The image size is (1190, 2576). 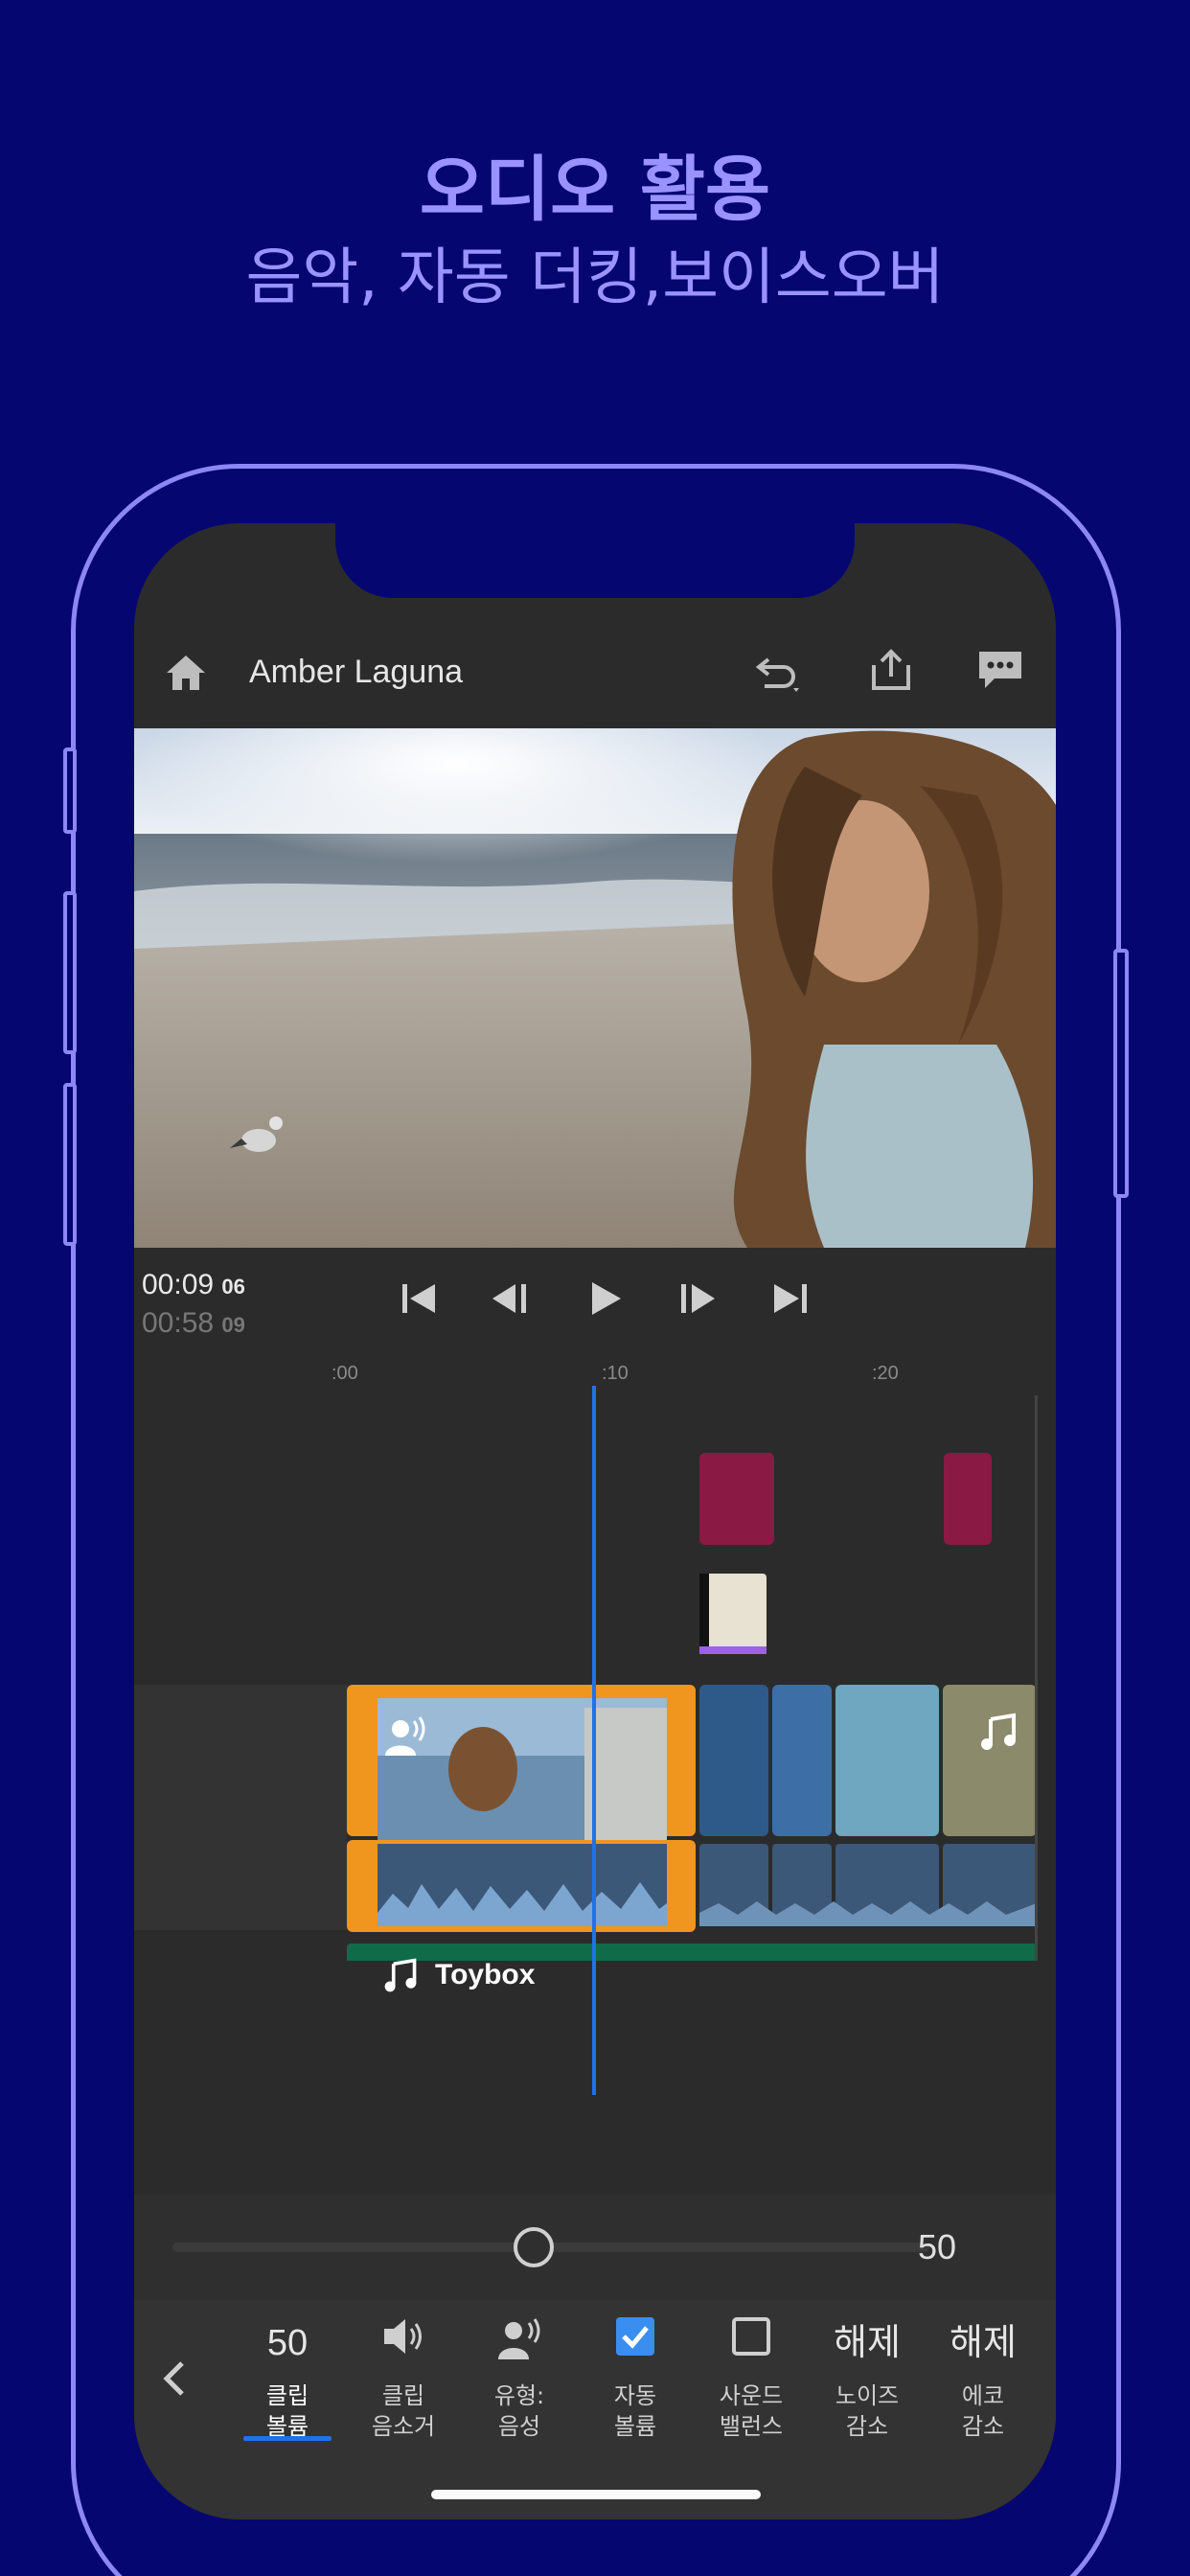 I want to click on active-tool-underline, so click(x=287, y=2438).